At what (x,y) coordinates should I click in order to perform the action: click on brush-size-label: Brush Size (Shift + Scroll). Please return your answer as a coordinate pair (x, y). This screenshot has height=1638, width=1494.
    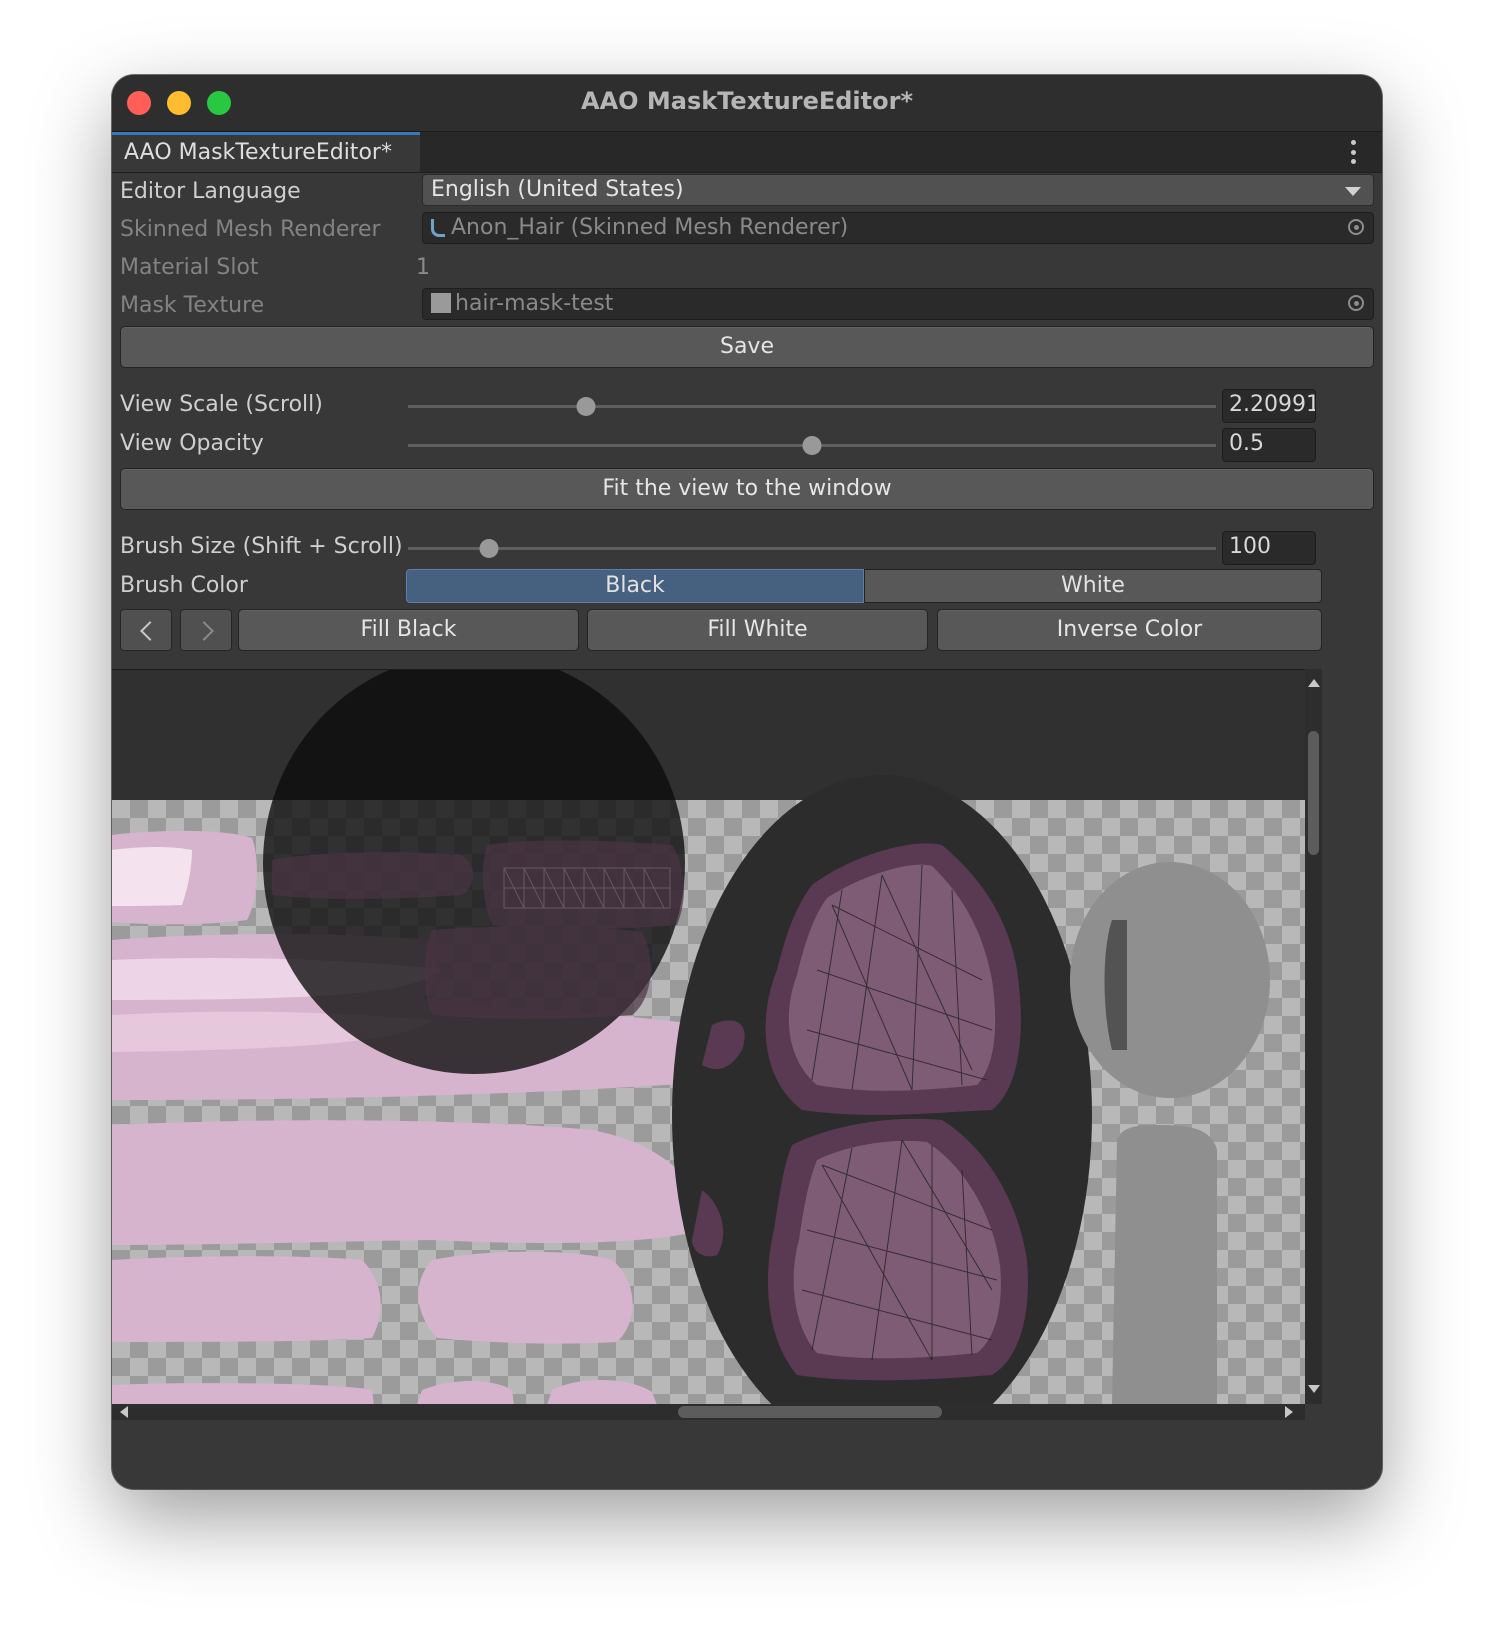
    Looking at the image, I should click on (261, 546).